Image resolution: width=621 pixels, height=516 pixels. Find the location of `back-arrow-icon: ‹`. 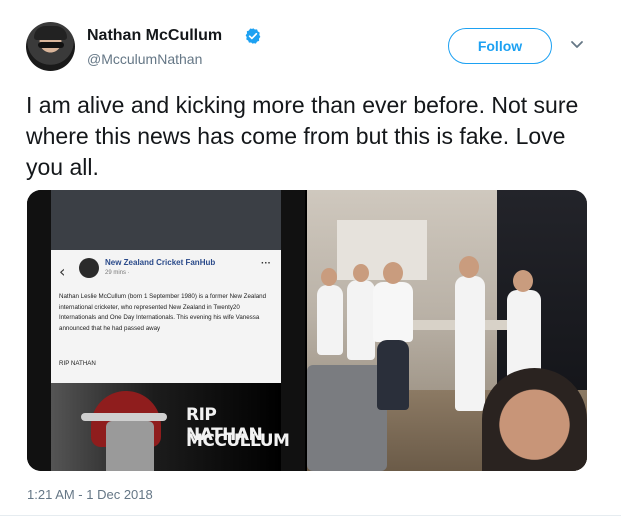

back-arrow-icon: ‹ is located at coordinates (62, 271).